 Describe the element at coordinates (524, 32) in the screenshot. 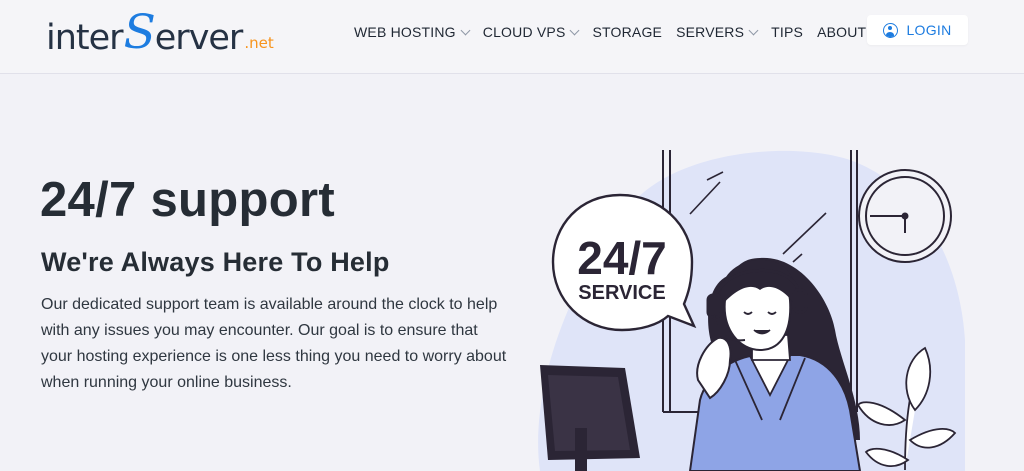

I see `nav-item-label: CLOUD VPS` at that location.